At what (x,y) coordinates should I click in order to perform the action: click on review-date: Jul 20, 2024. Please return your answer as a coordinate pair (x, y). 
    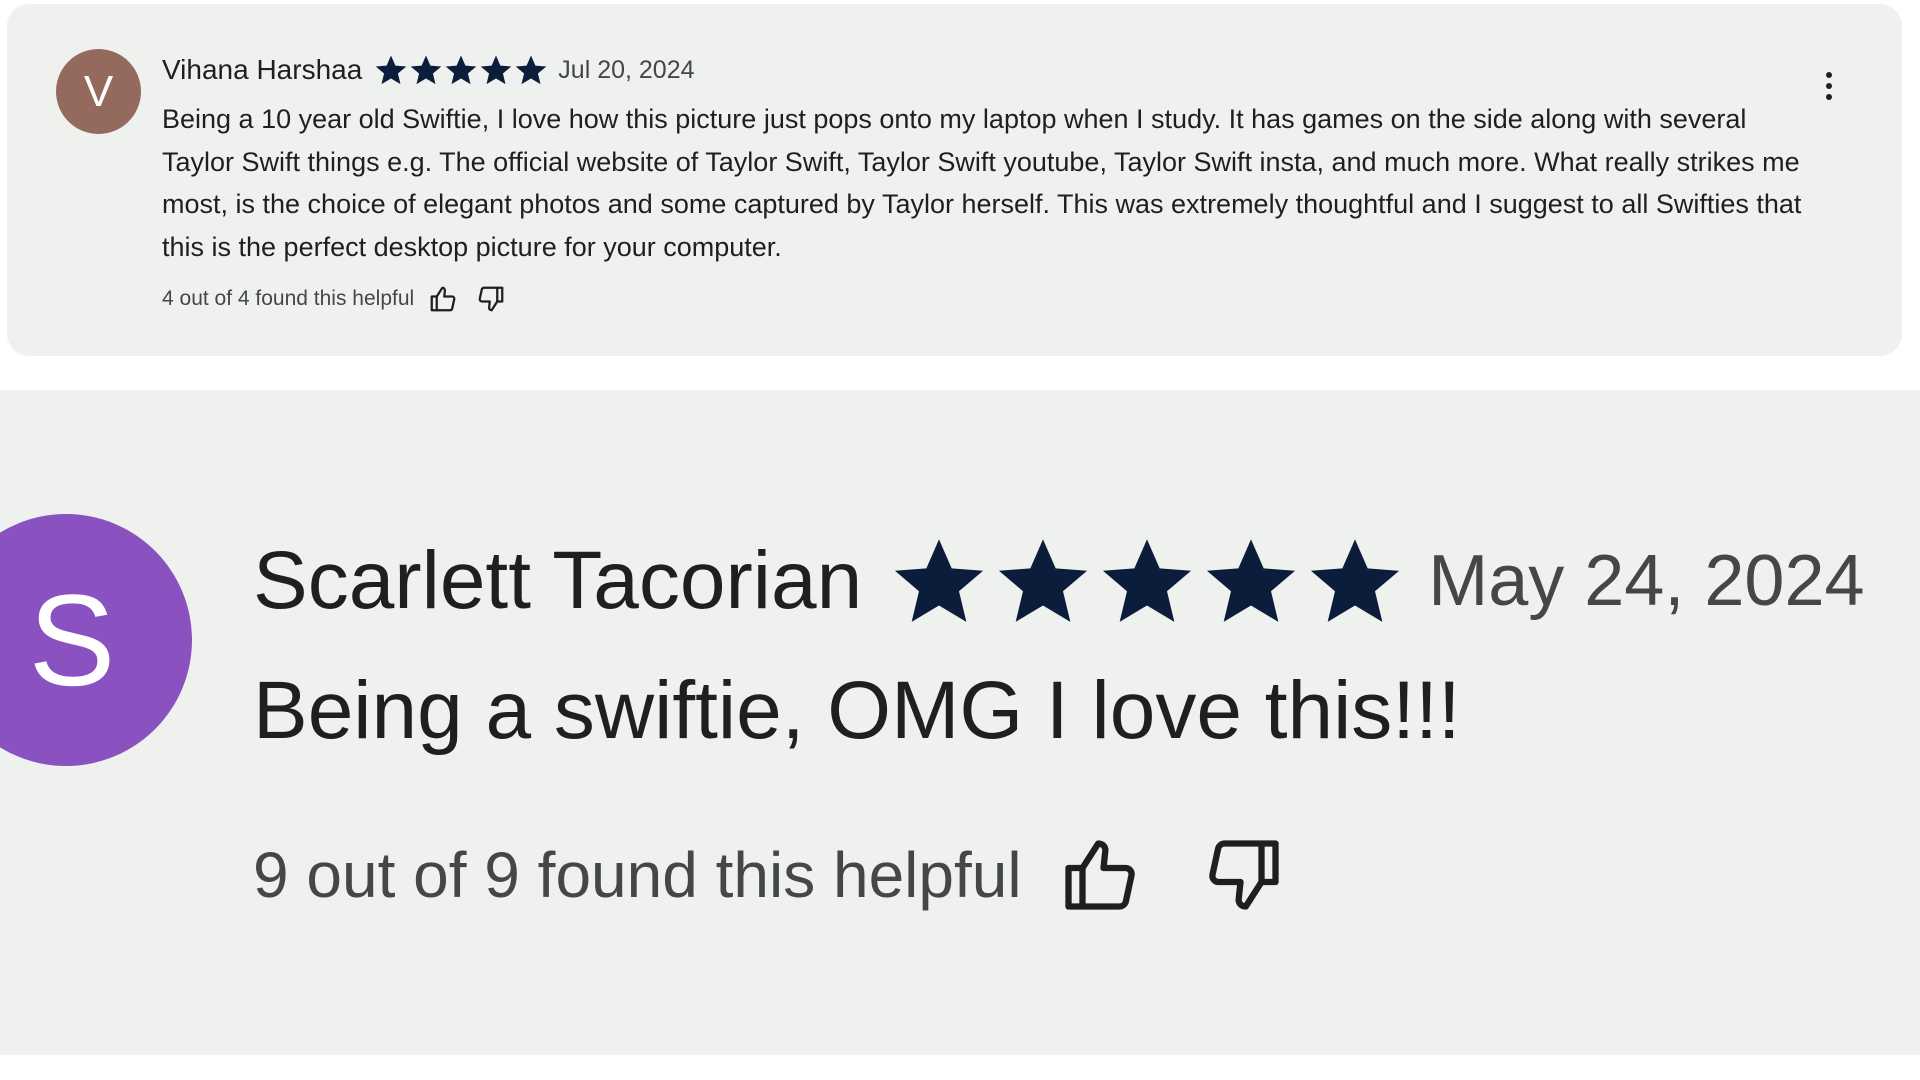
    Looking at the image, I should click on (626, 69).